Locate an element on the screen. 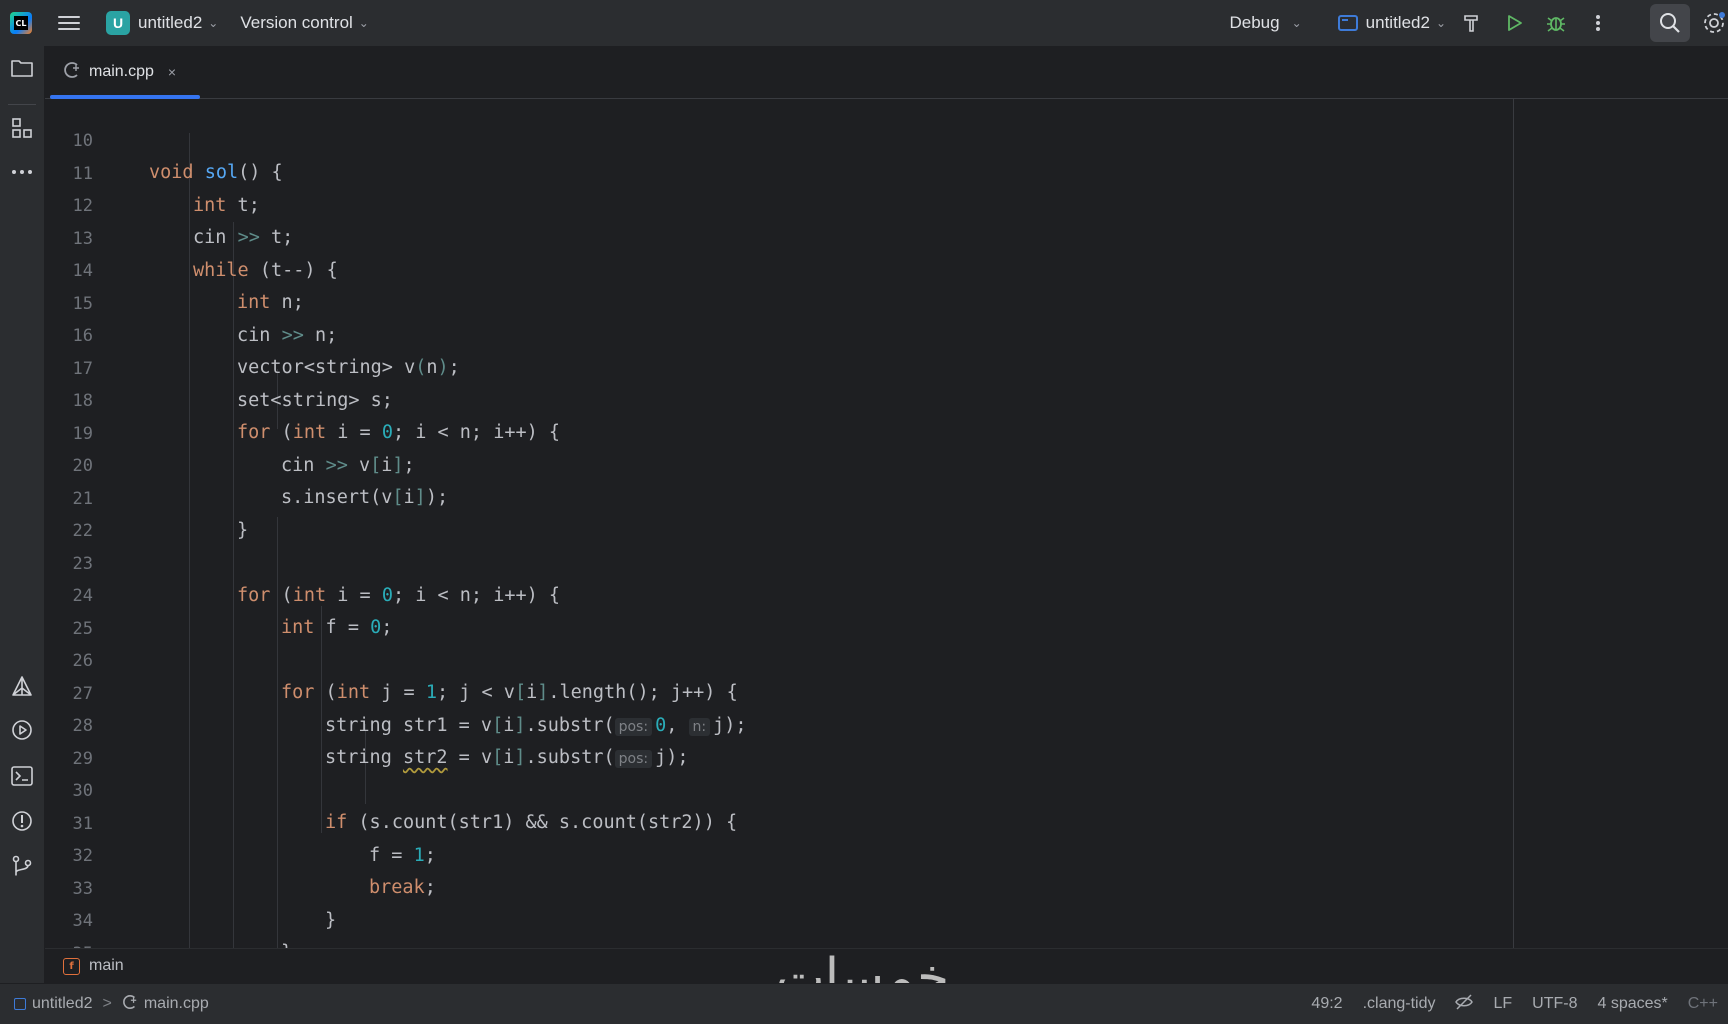 This screenshot has width=1728, height=1024. run-configuration-icon is located at coordinates (1347, 23).